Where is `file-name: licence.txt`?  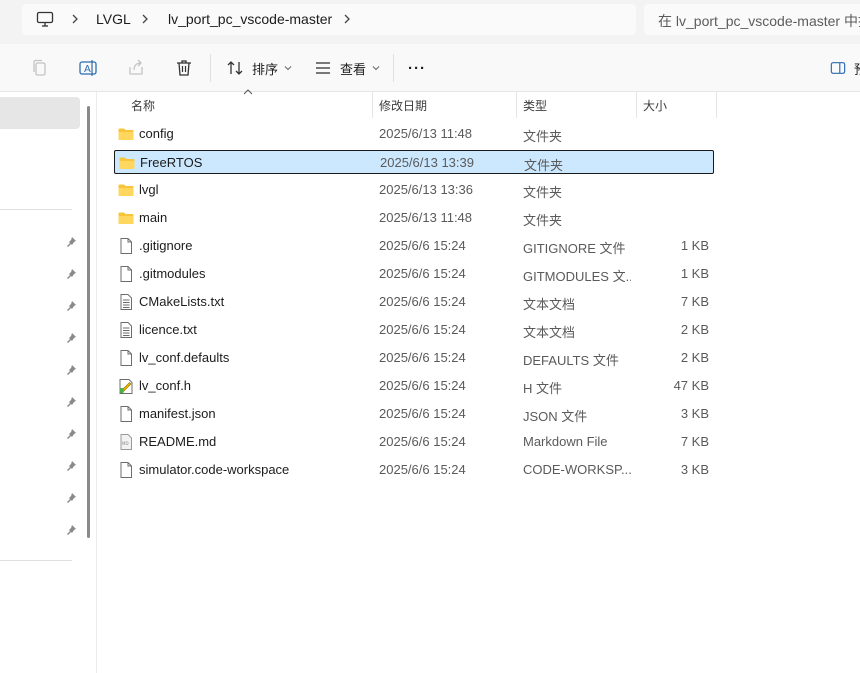 file-name: licence.txt is located at coordinates (168, 329).